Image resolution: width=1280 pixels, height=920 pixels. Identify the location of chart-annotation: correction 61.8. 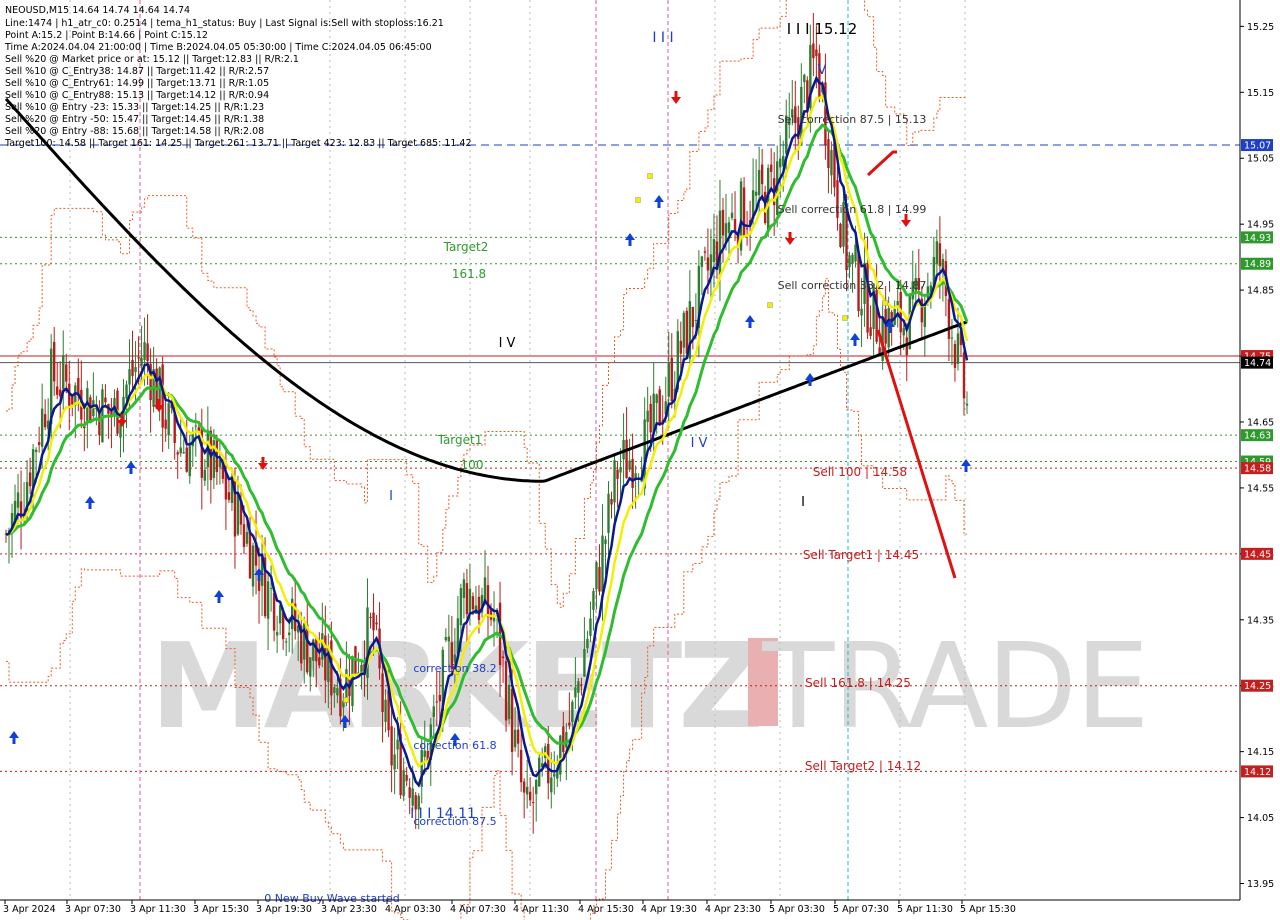
(454, 745).